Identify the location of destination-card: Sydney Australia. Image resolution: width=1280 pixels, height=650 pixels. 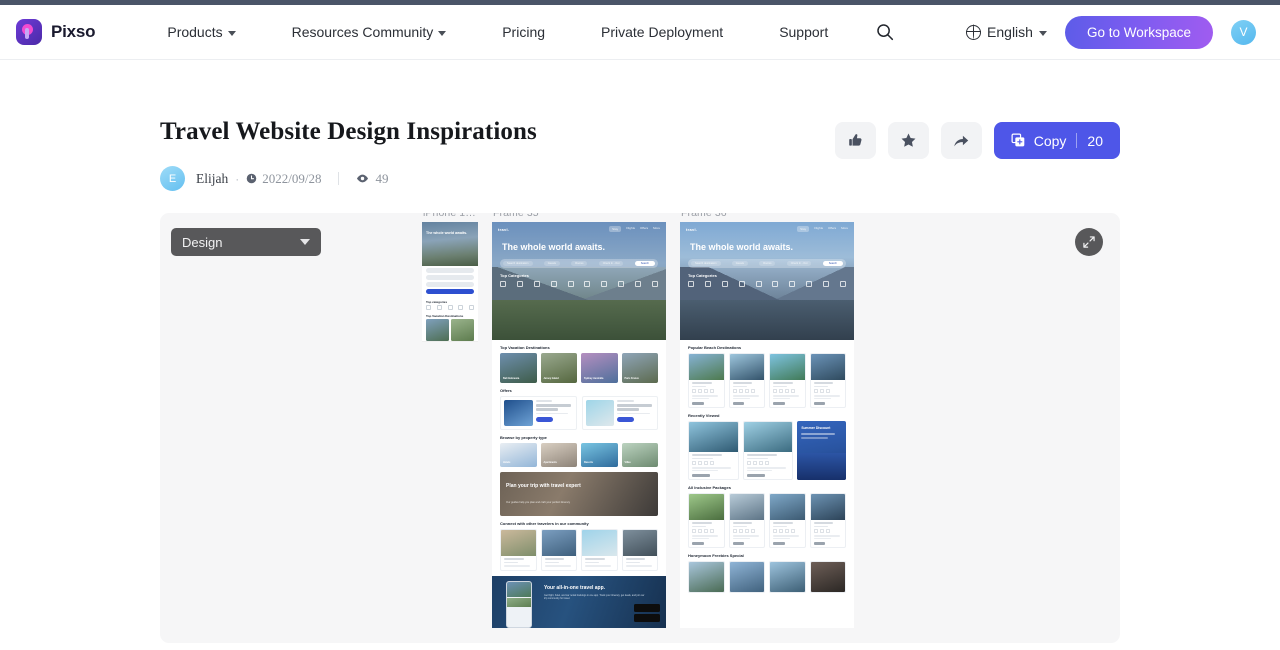
(599, 368).